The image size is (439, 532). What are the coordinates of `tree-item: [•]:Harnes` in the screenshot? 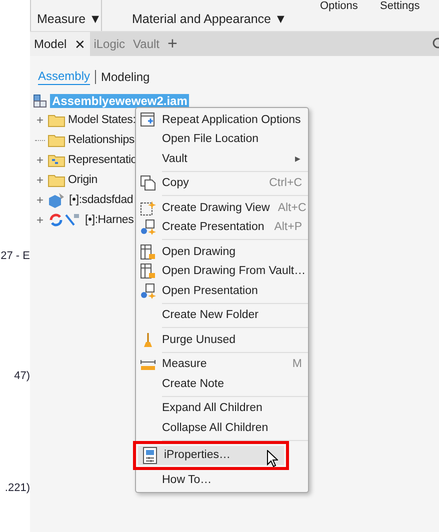 It's located at (109, 220).